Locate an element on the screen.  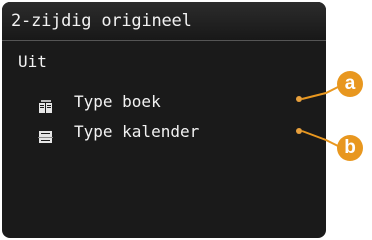
title-bar: 2-zijdig origineel is located at coordinates (164, 21).